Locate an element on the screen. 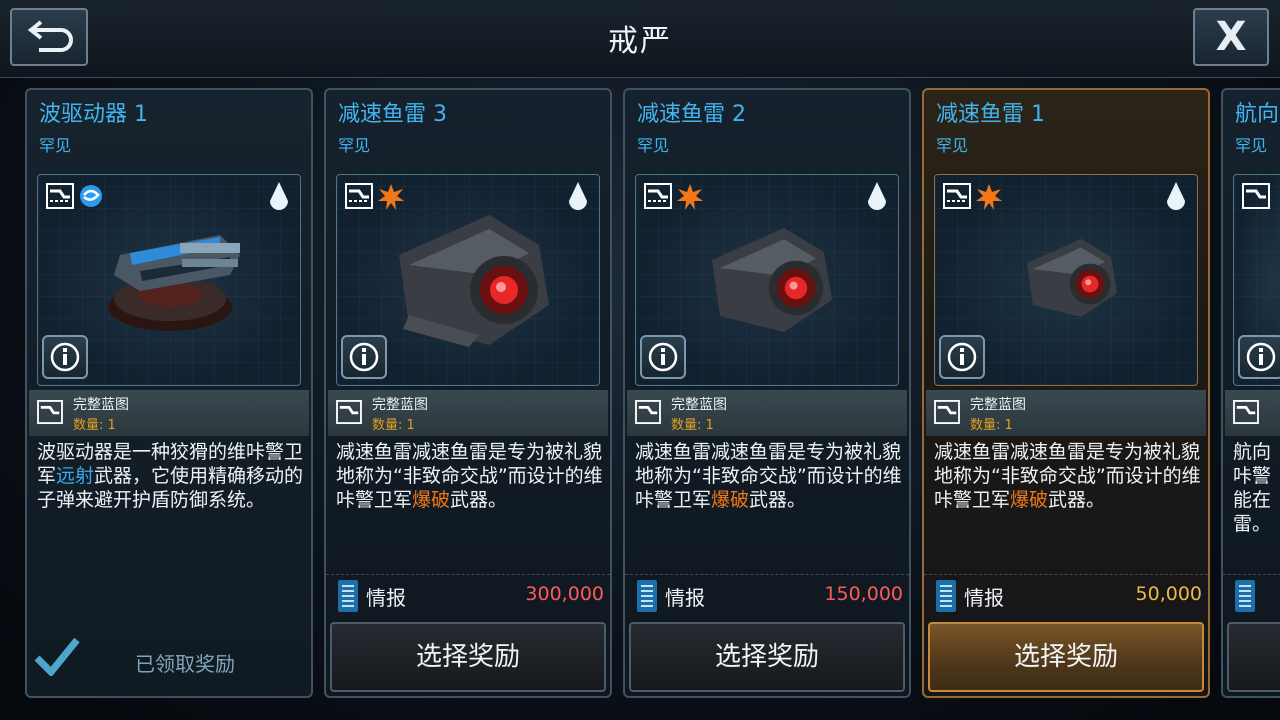 This screenshot has width=1280, height=720. item-description: 航向 咔警 能在 雷。 is located at coordinates (1252, 488).